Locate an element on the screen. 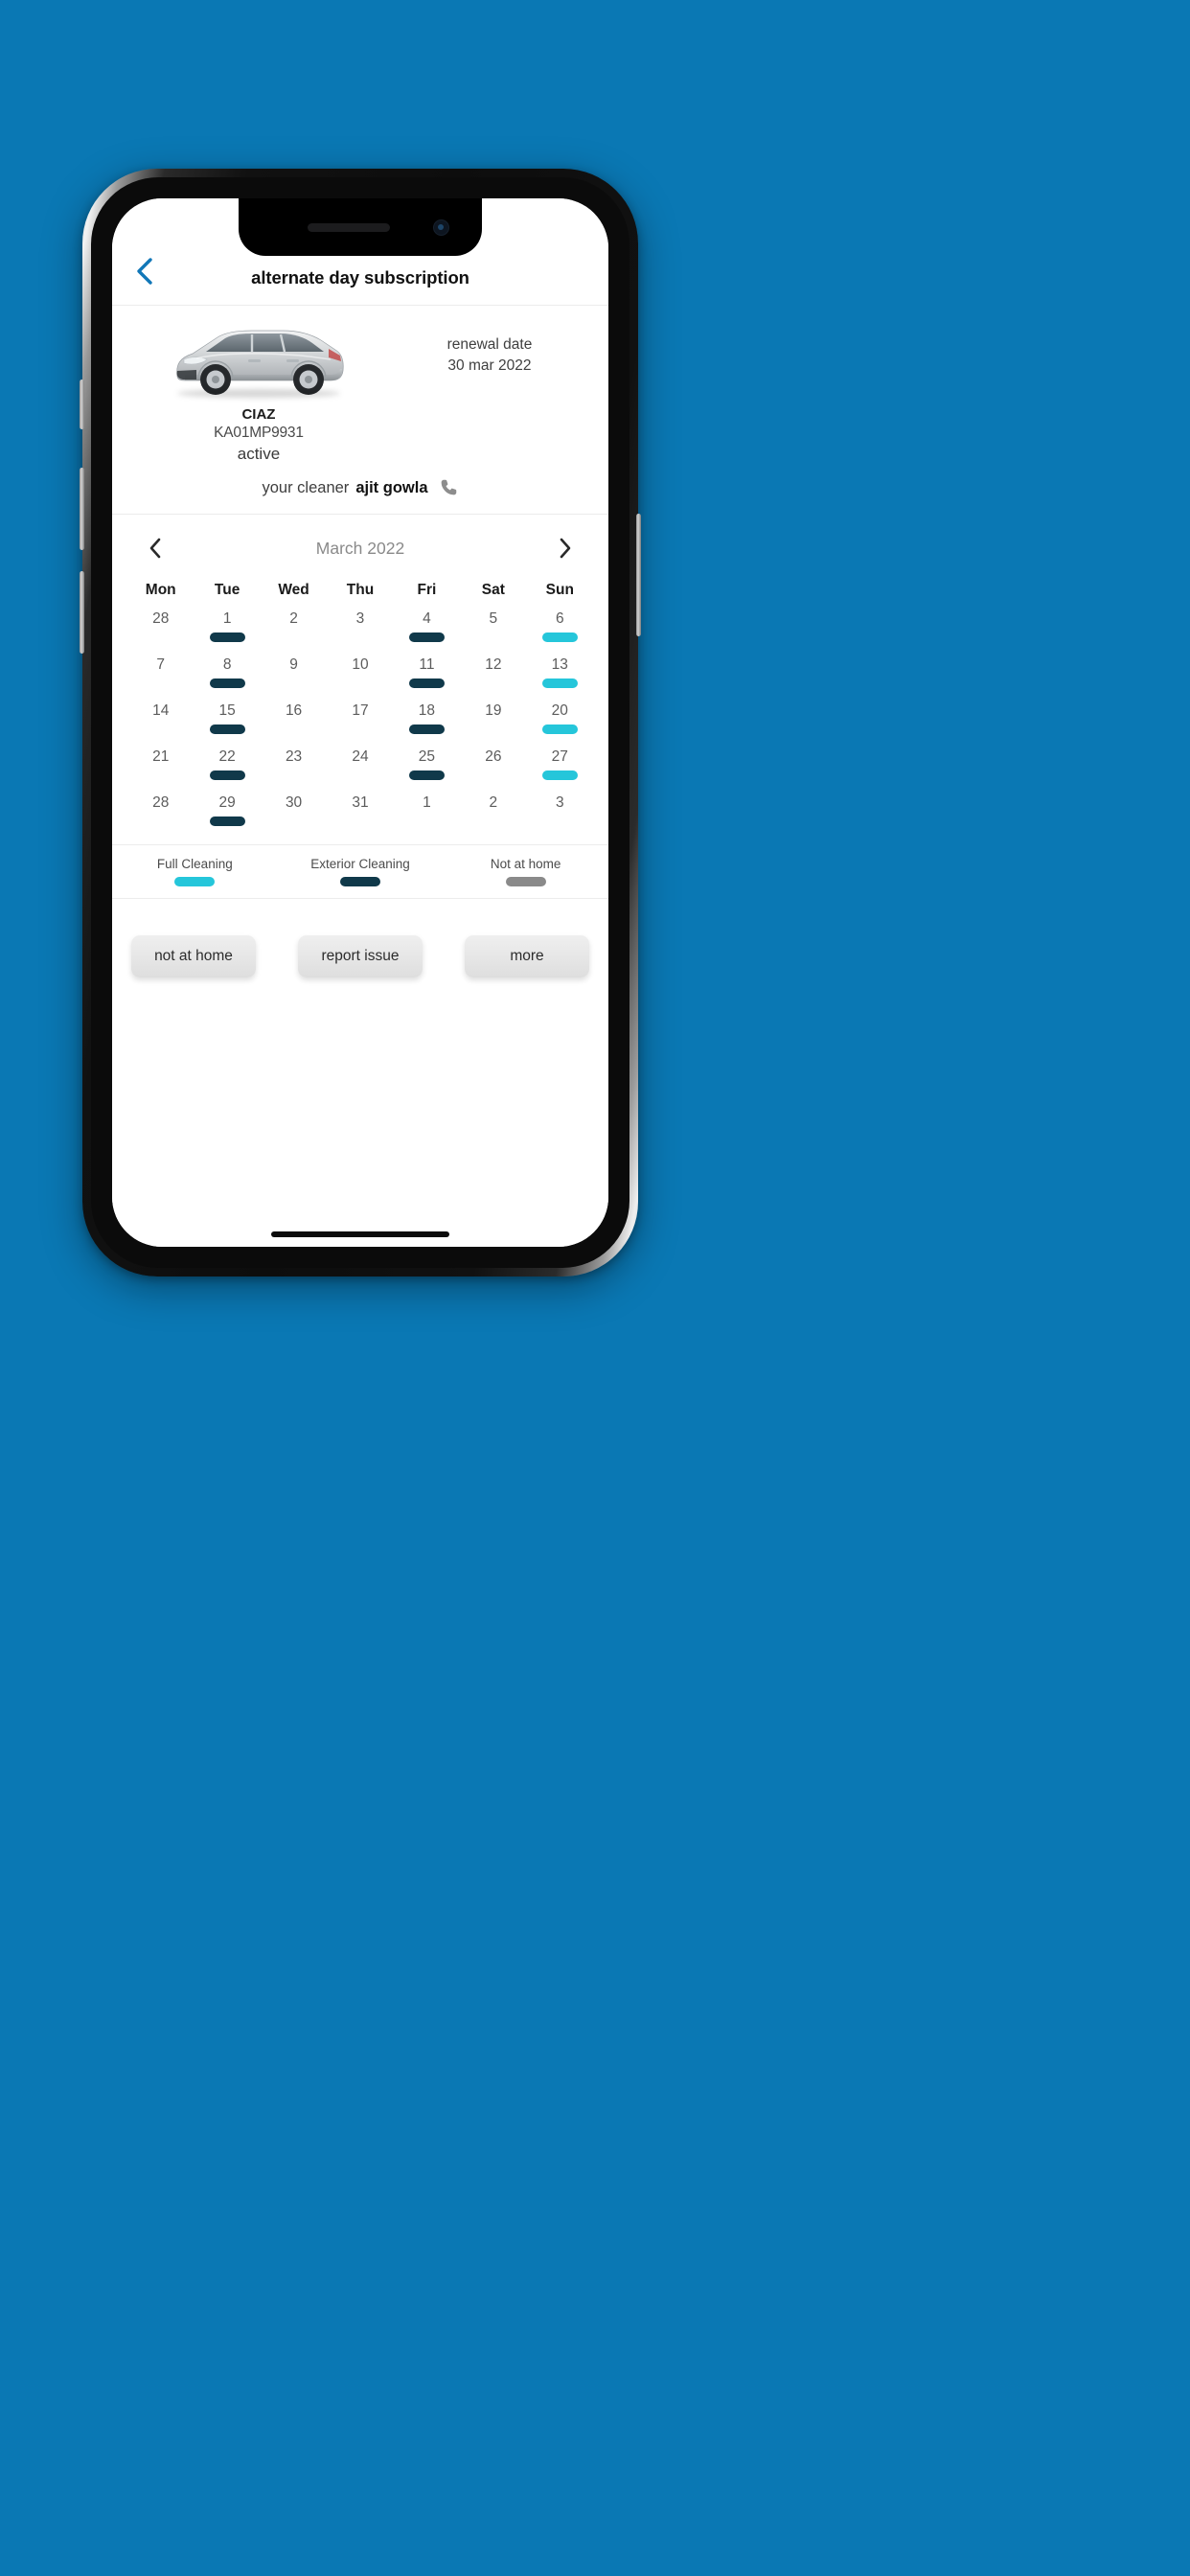 This screenshot has width=1190, height=2576. calendar-week-row: 28 1 2 3 4 5 6 is located at coordinates (360, 628).